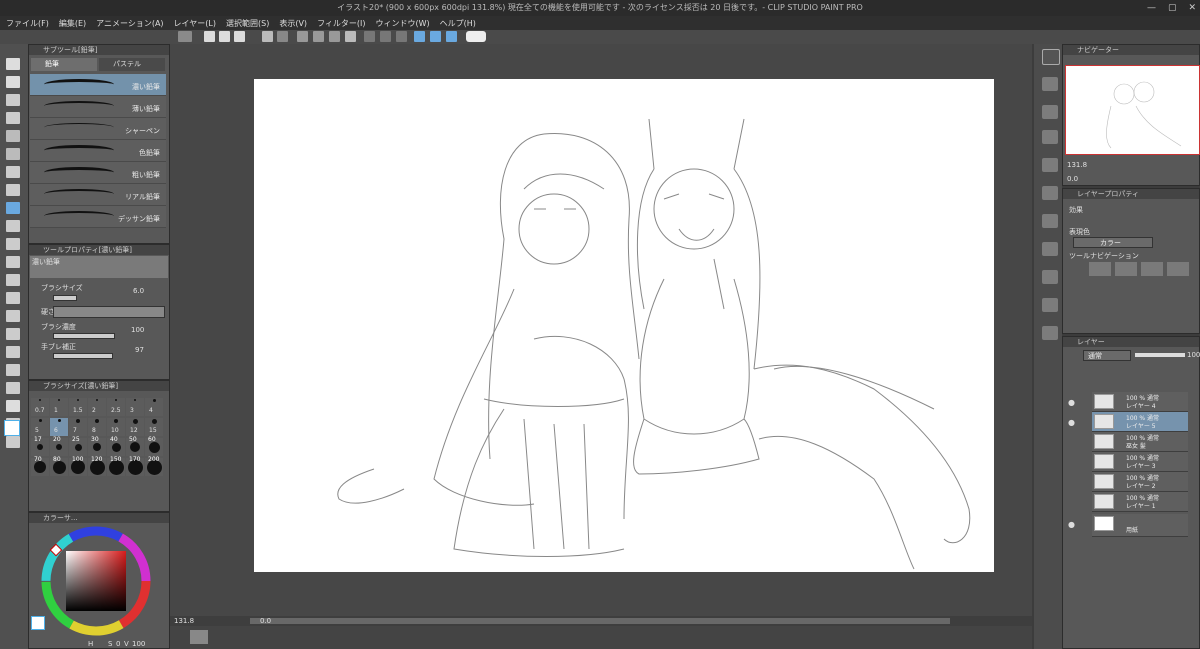 The width and height of the screenshot is (1200, 649). Describe the element at coordinates (59, 427) in the screenshot. I see `brush-size-cell: 6` at that location.